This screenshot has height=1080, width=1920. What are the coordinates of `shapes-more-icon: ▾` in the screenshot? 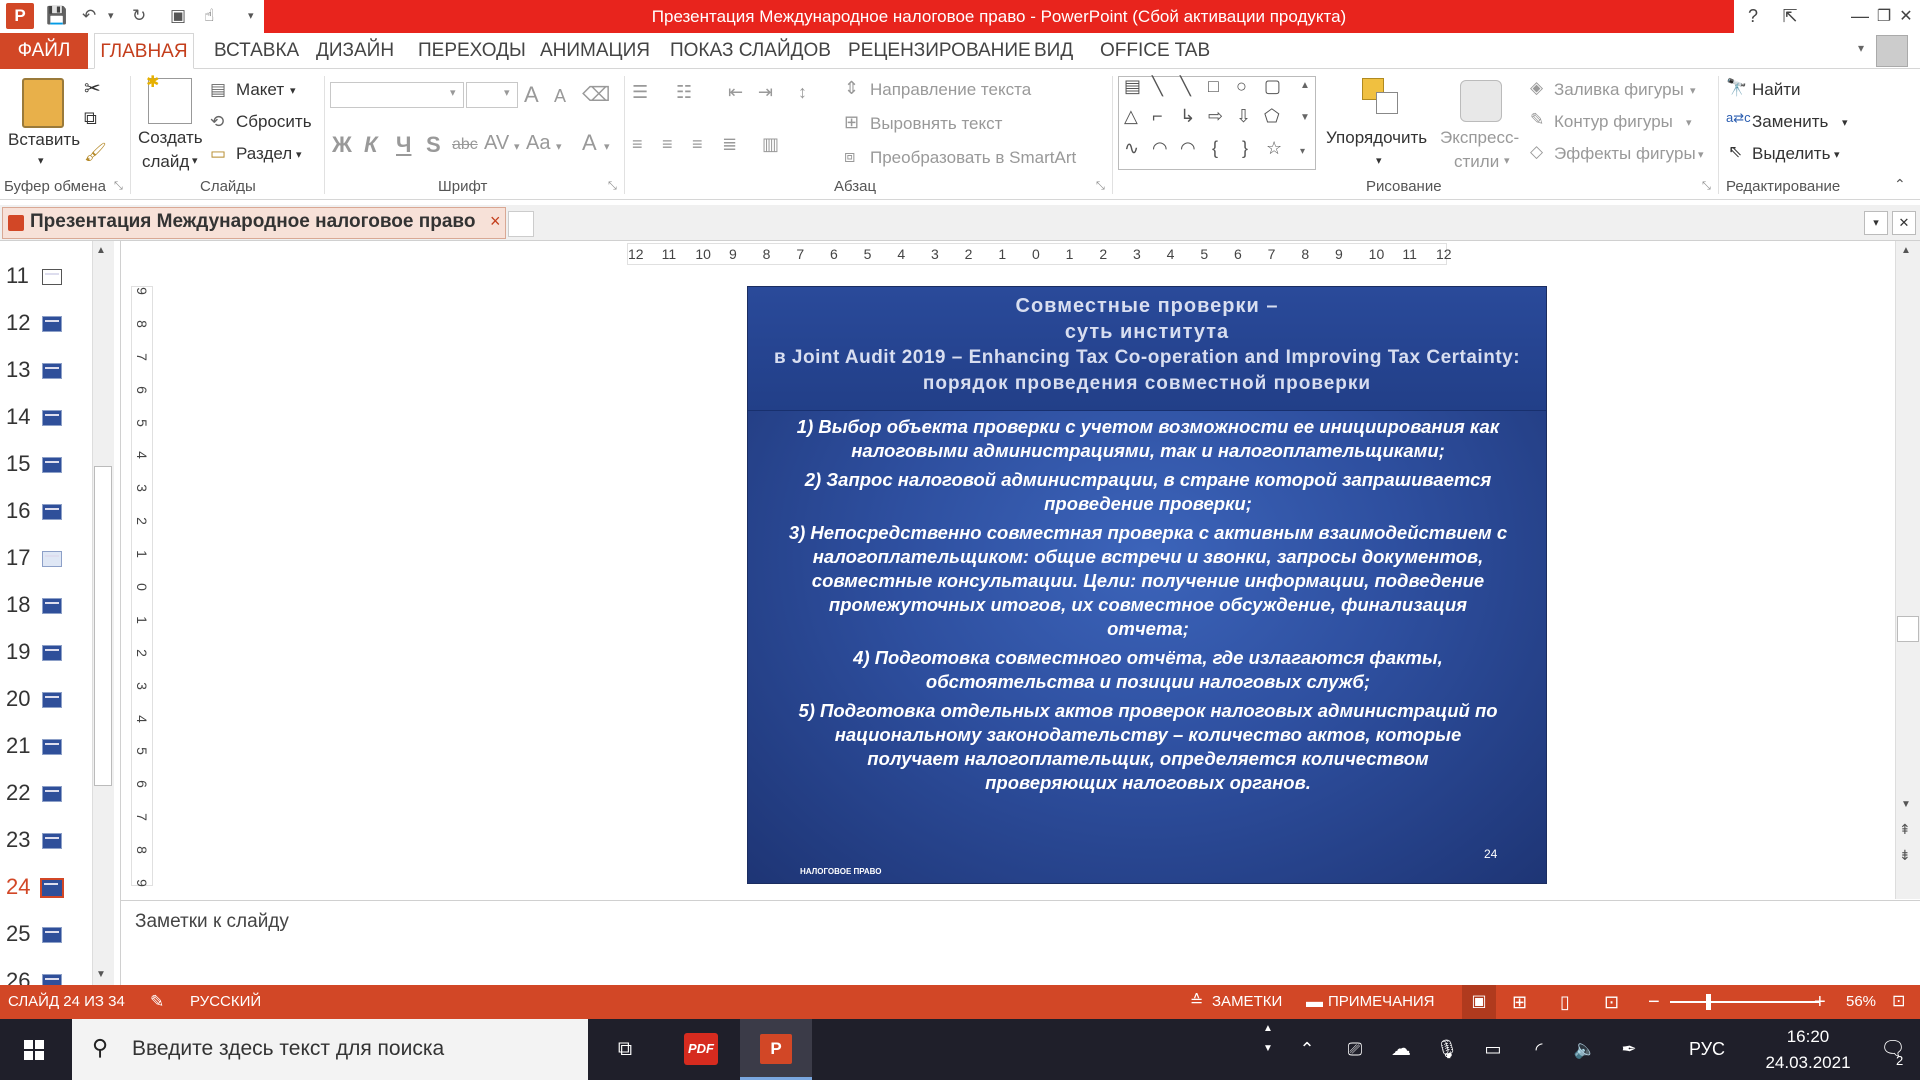 It's located at (1302, 151).